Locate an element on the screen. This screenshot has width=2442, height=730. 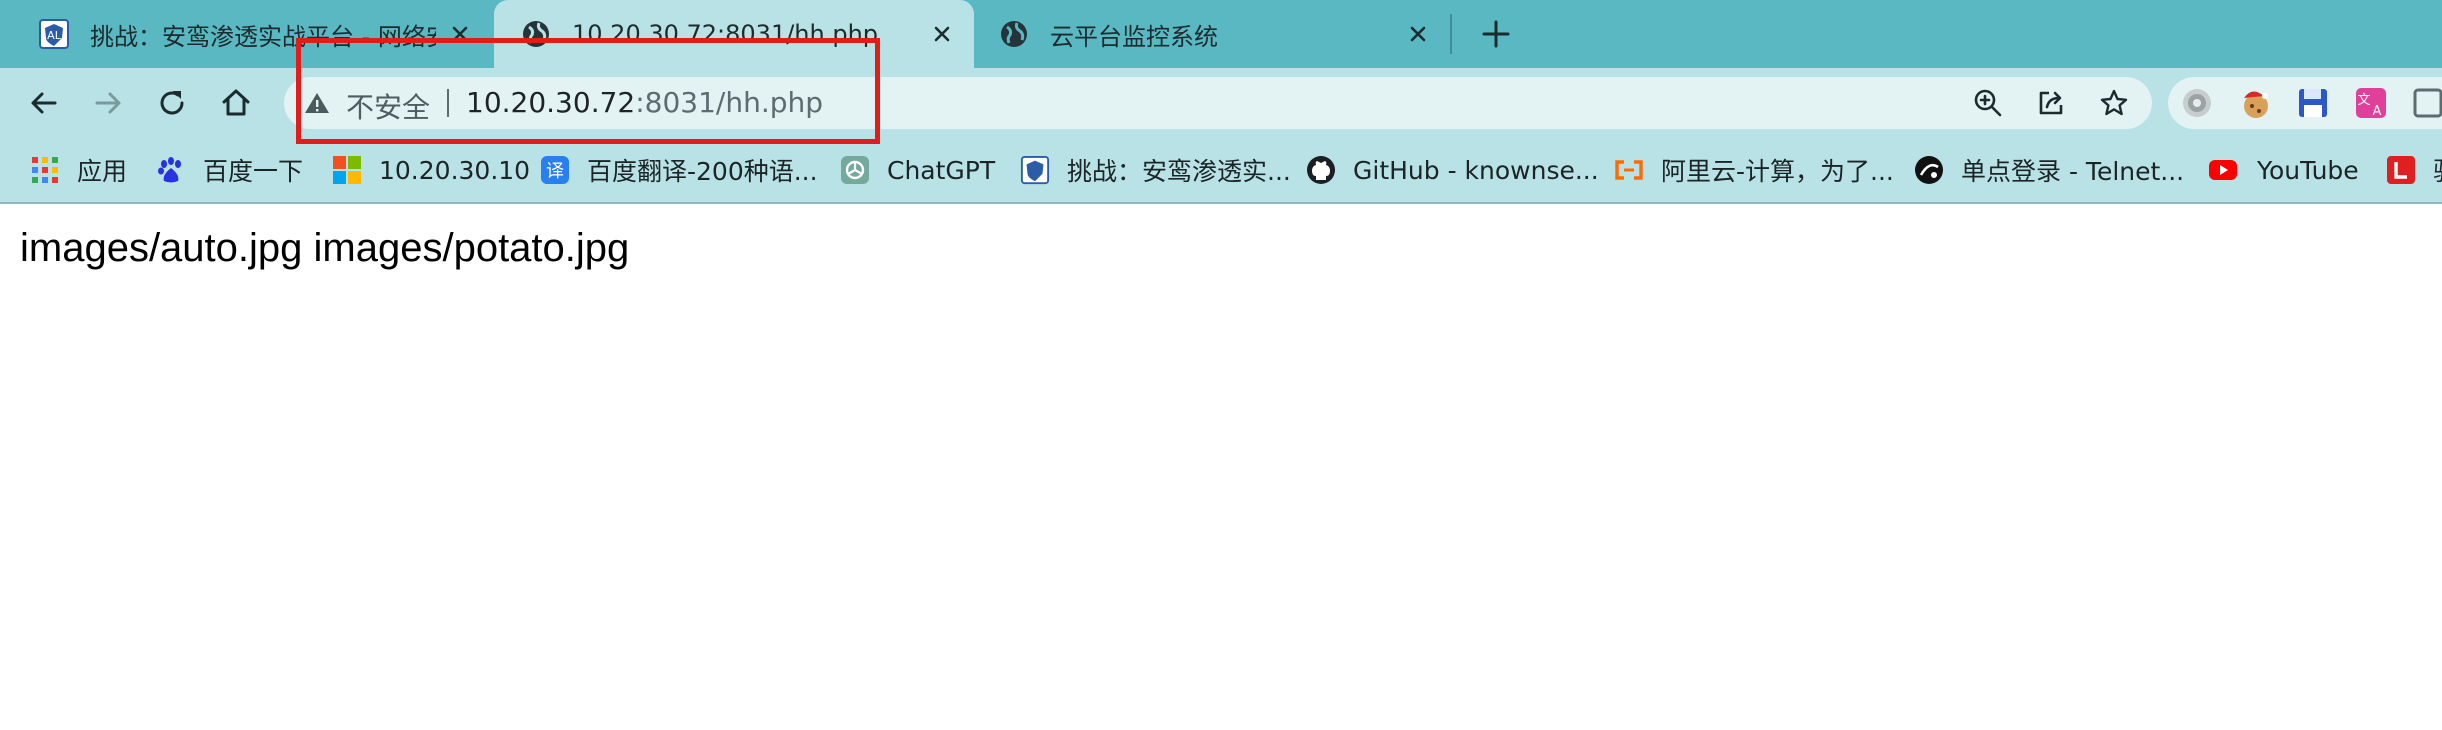
shield-logo-icon is located at coordinates (1035, 170).